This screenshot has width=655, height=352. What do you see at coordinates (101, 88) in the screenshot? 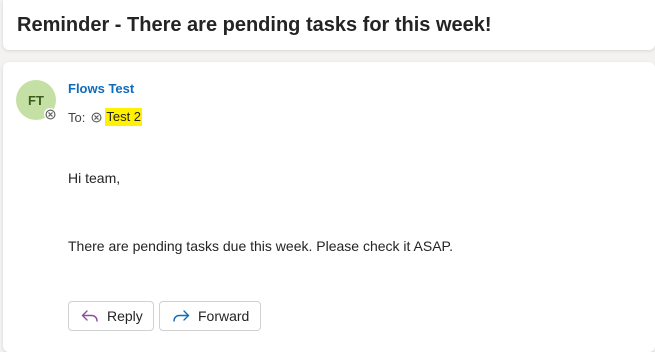
I see `sender-name: Flows Test` at bounding box center [101, 88].